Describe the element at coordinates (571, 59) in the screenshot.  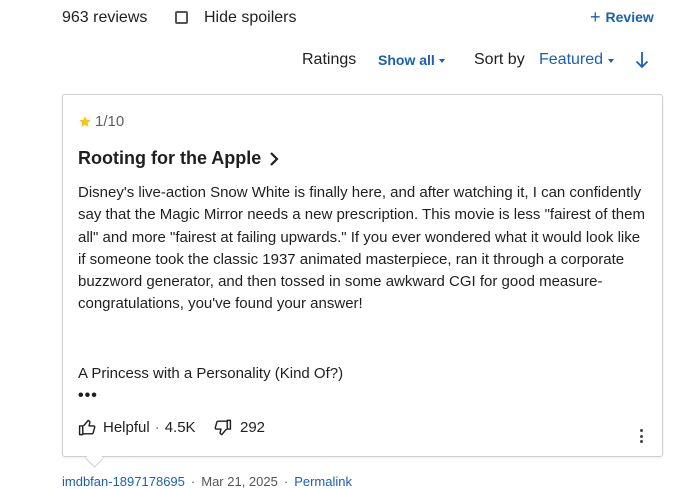
I see `sort-value: Featured` at that location.